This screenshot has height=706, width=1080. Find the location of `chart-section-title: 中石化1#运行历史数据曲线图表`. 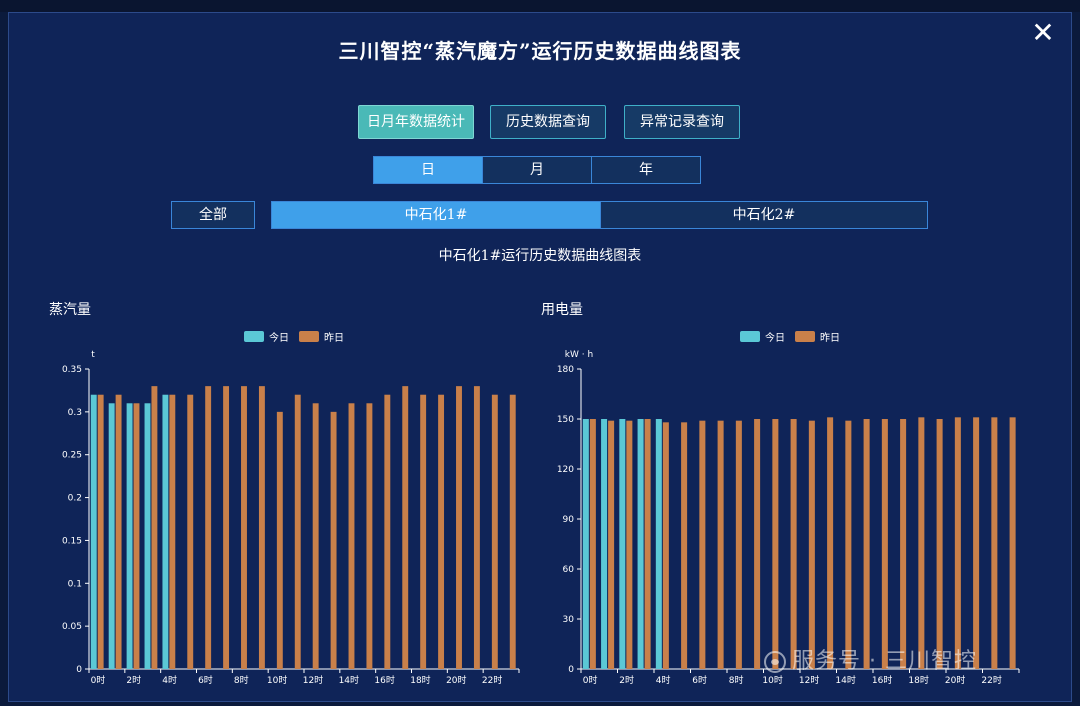

chart-section-title: 中石化1#运行历史数据曲线图表 is located at coordinates (540, 256).